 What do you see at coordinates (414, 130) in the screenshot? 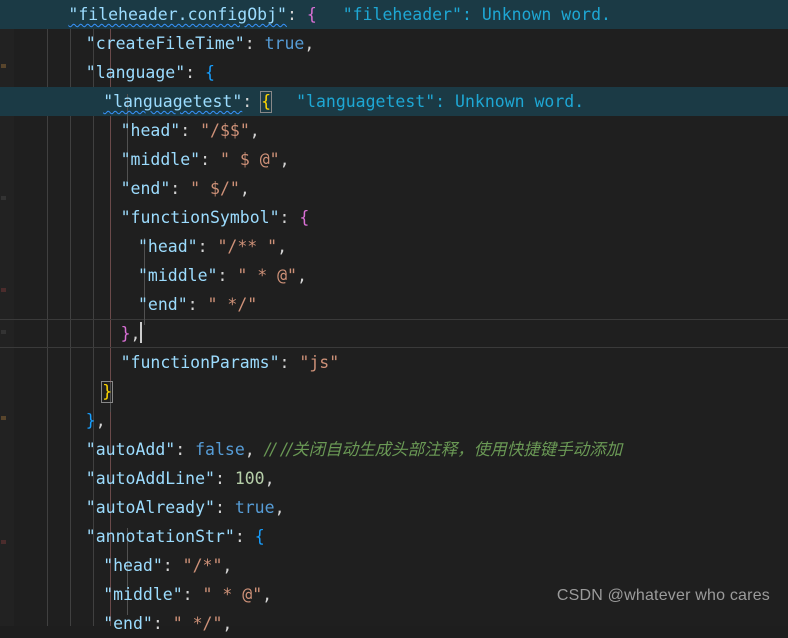
I see `code-line: "head": "/$$",` at bounding box center [414, 130].